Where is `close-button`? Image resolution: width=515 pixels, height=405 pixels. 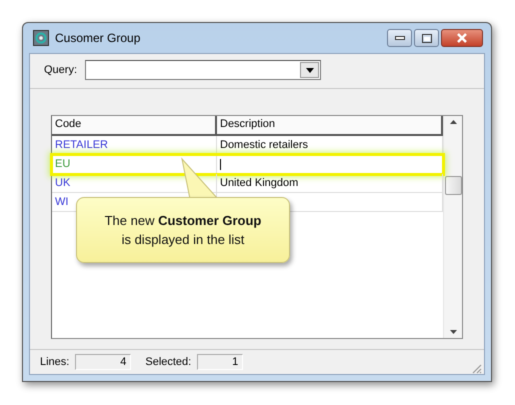 close-button is located at coordinates (462, 38).